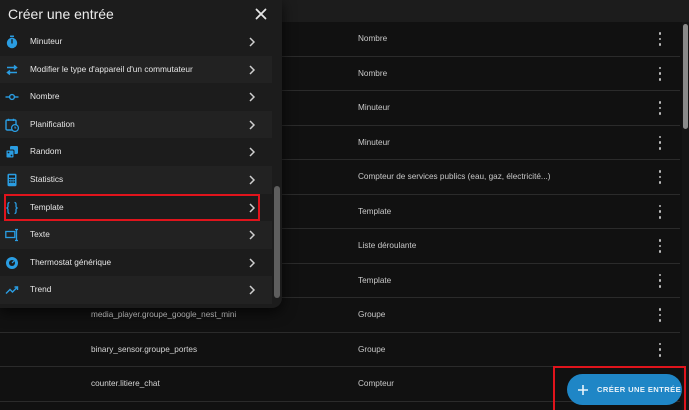 The width and height of the screenshot is (689, 410). Describe the element at coordinates (685, 216) in the screenshot. I see `page-scrollbar` at that location.